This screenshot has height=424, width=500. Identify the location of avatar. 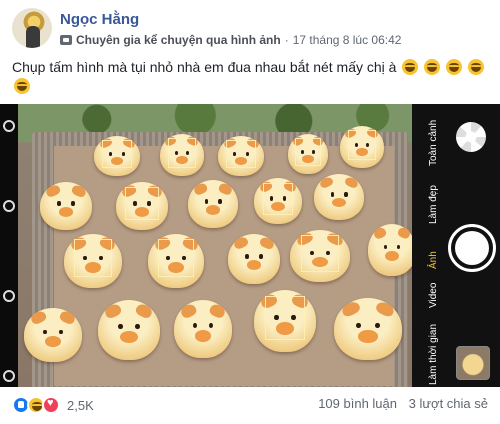
(32, 28).